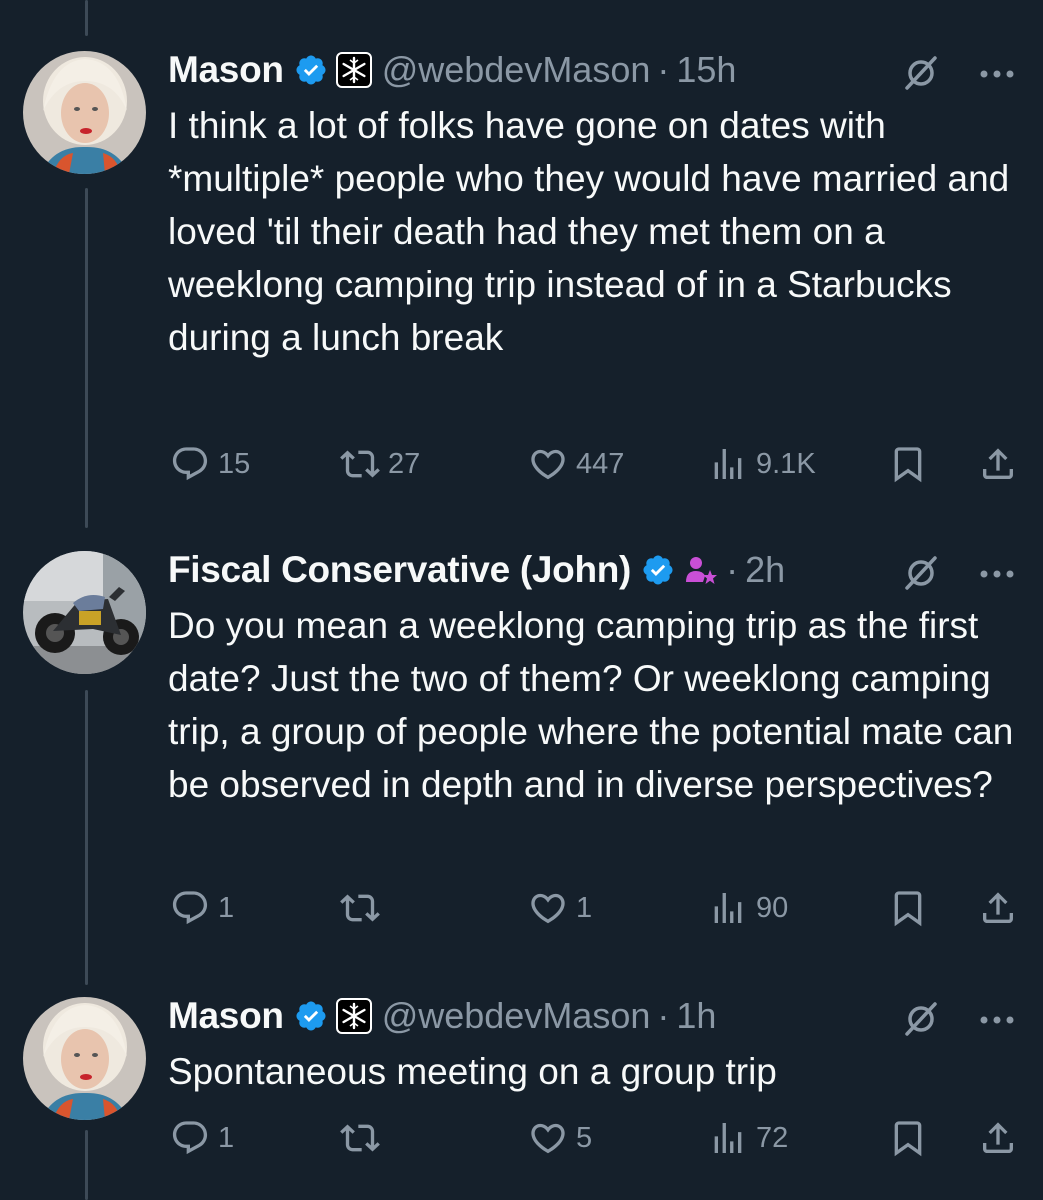 This screenshot has width=1043, height=1200. Describe the element at coordinates (472, 1071) in the screenshot. I see `tweet-text: Spontaneous meeting on a group trip` at that location.